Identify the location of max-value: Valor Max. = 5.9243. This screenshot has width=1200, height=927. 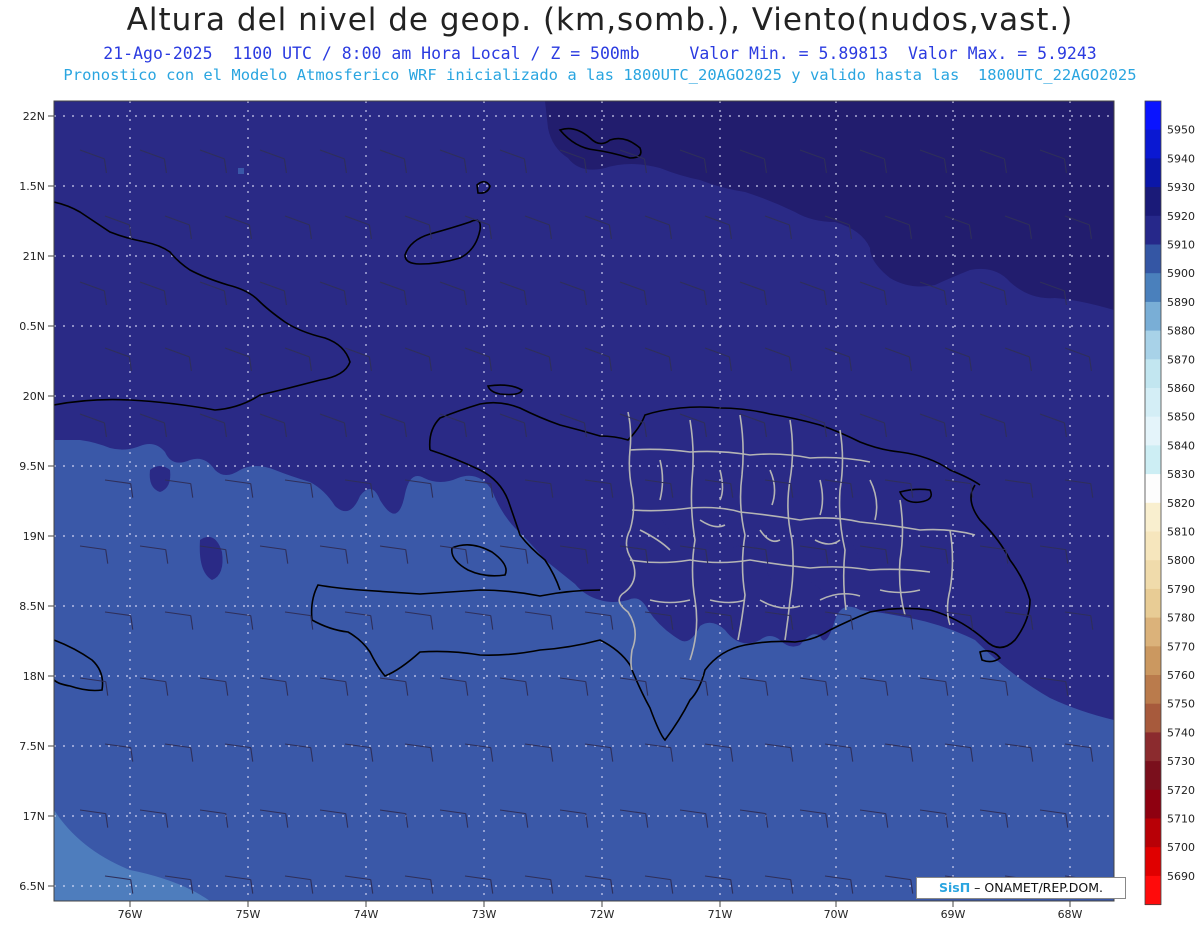
(1002, 53).